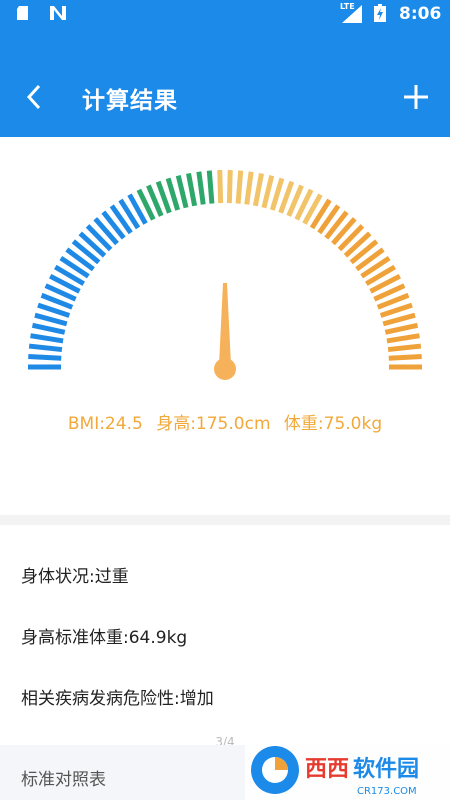 The height and width of the screenshot is (800, 450). What do you see at coordinates (225, 369) in the screenshot?
I see `gauge-hub` at bounding box center [225, 369].